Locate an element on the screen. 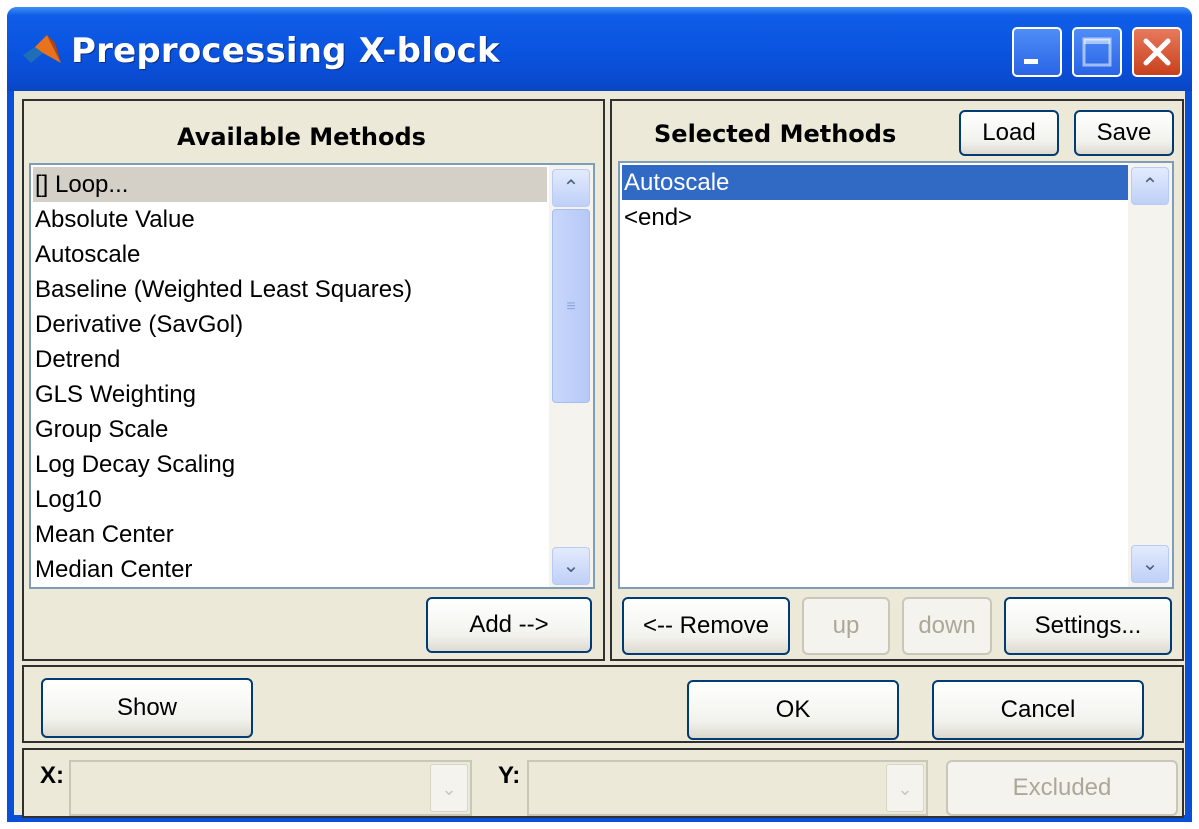  y-select: ⌄ is located at coordinates (727, 788).